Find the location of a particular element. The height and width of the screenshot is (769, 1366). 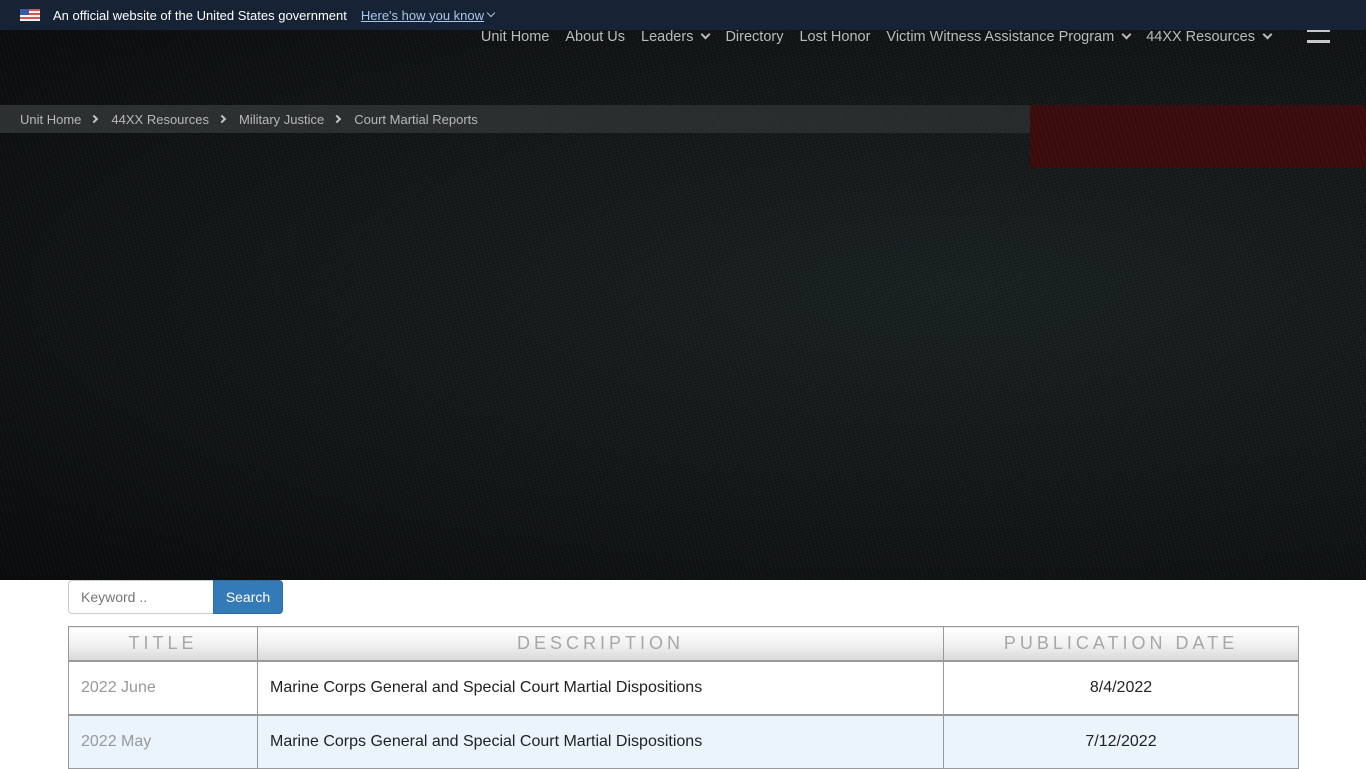

header-description: DESCRIPTION is located at coordinates (600, 643).